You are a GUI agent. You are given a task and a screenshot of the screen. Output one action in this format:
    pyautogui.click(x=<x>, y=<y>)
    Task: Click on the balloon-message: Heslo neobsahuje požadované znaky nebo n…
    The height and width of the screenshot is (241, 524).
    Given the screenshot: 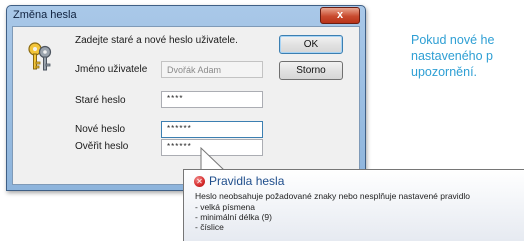 What is the action you would take?
    pyautogui.click(x=333, y=196)
    